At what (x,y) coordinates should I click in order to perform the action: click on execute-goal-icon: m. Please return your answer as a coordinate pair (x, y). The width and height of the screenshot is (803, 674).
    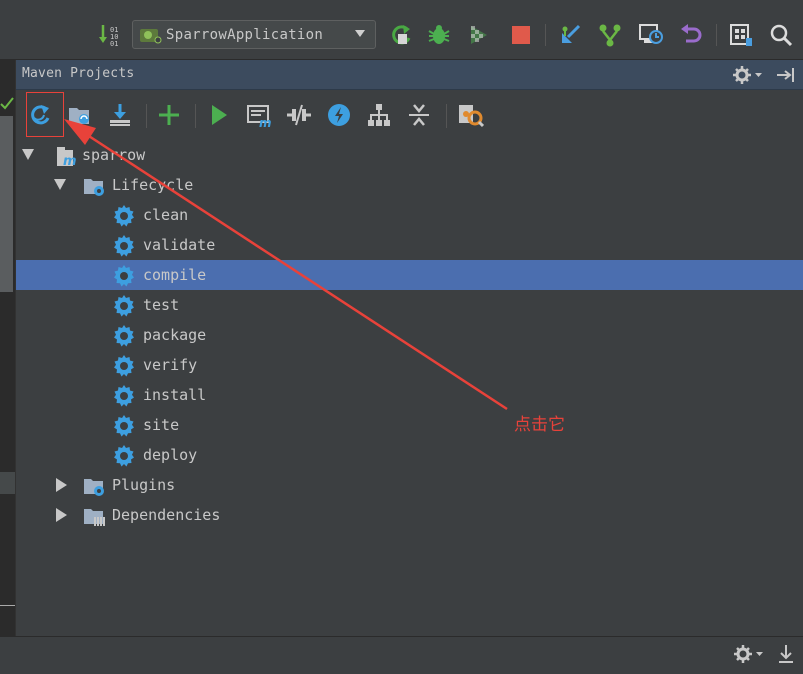
    Looking at the image, I should click on (259, 115).